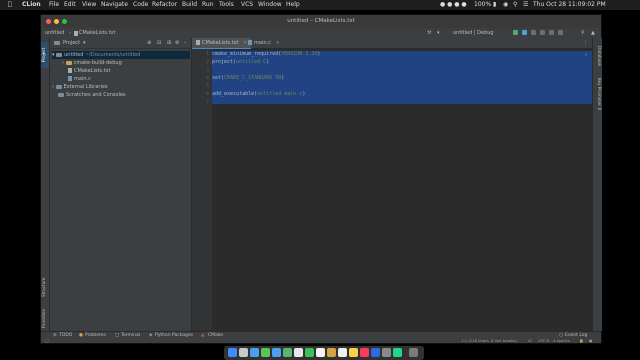  I want to click on music-icon, so click(364, 352).